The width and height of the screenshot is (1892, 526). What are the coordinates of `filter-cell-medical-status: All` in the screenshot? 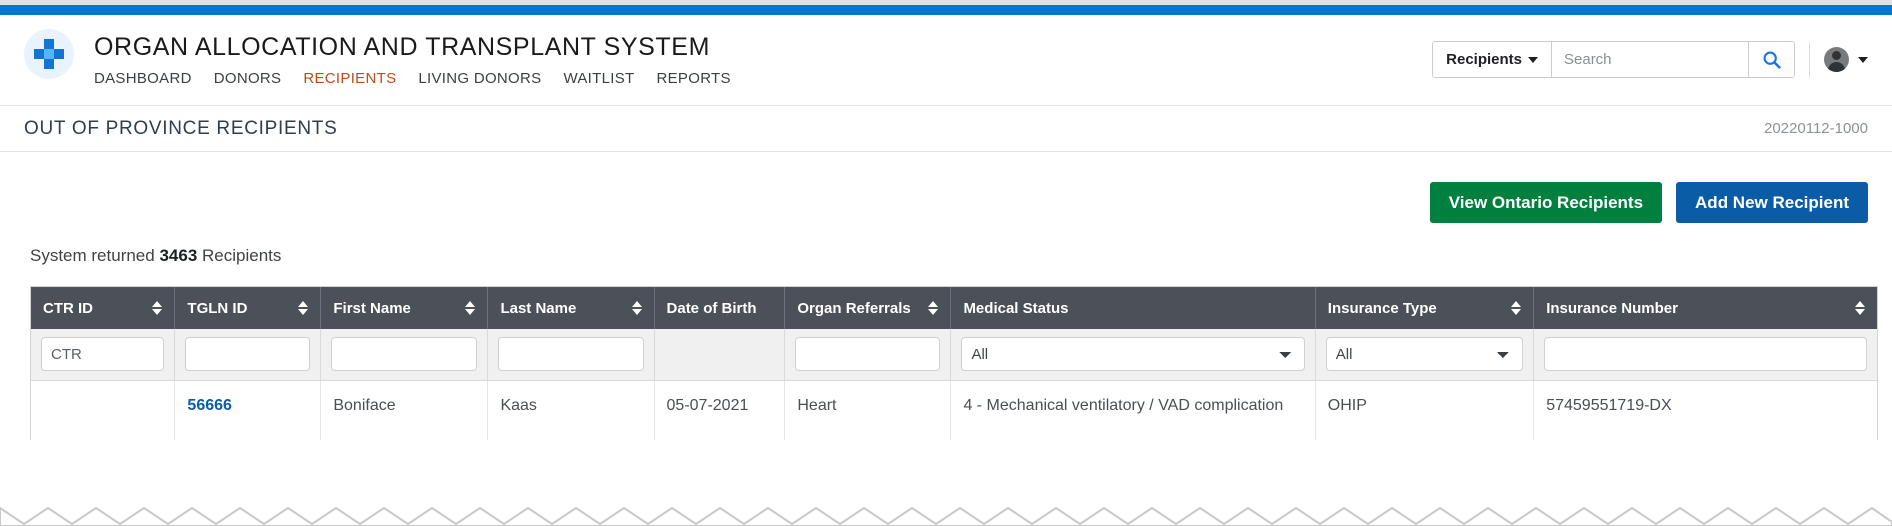 It's located at (1133, 355).